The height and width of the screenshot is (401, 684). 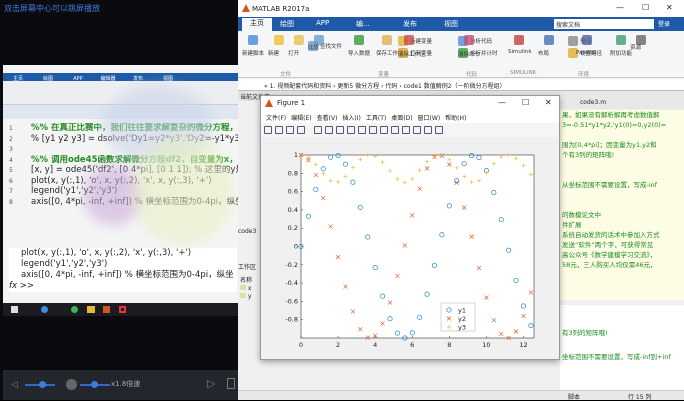 I want to click on ribbon-button: 附加功能, so click(x=621, y=53).